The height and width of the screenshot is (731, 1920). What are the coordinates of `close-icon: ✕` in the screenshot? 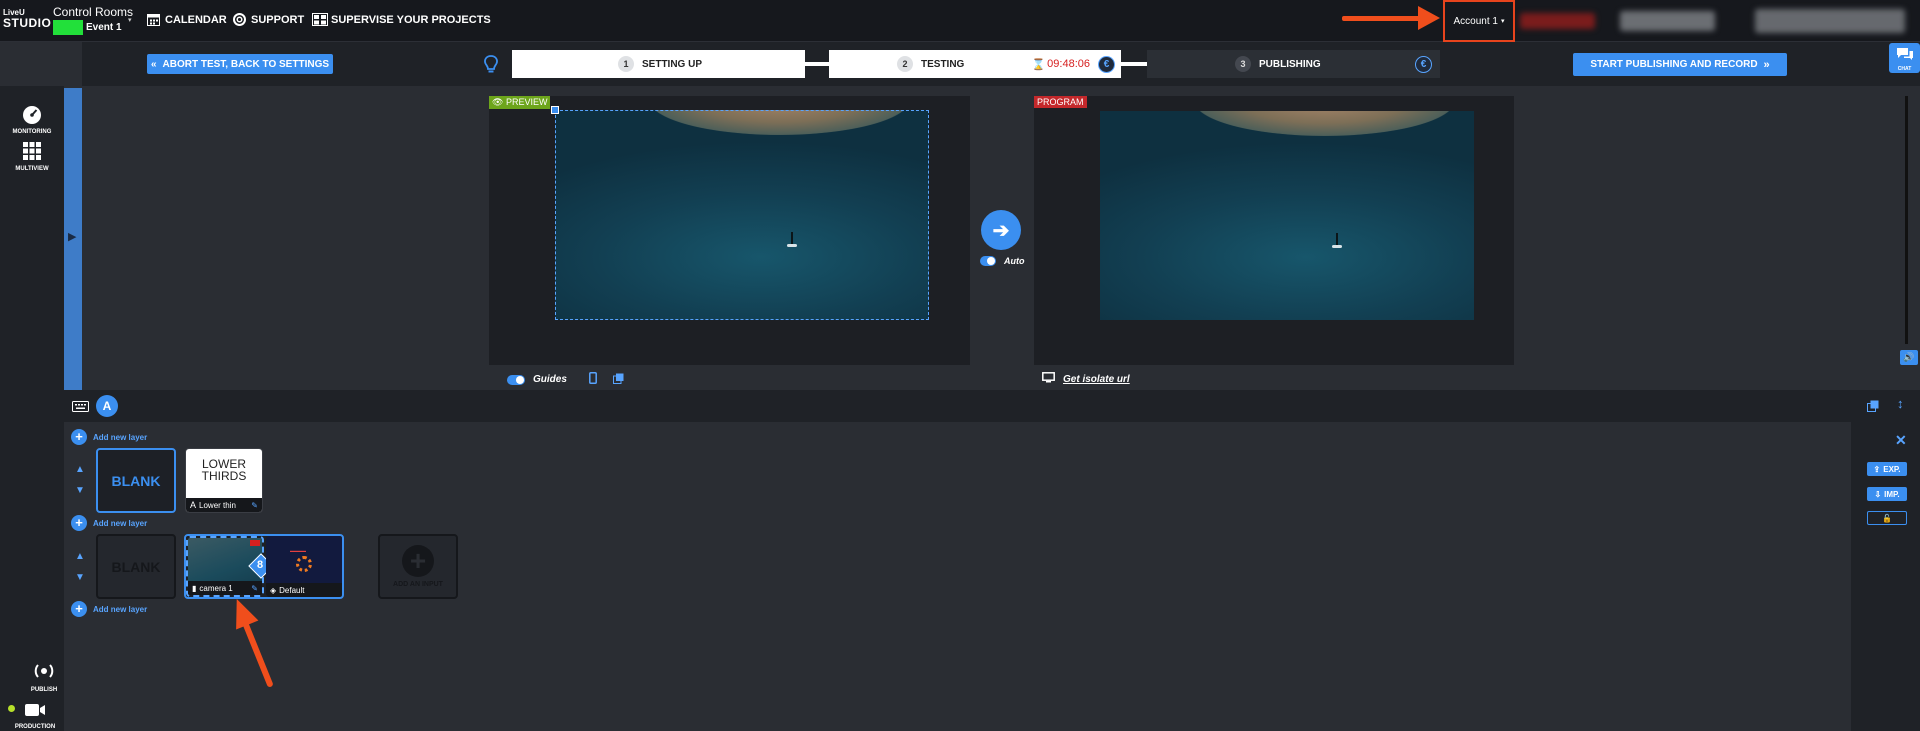 It's located at (1901, 440).